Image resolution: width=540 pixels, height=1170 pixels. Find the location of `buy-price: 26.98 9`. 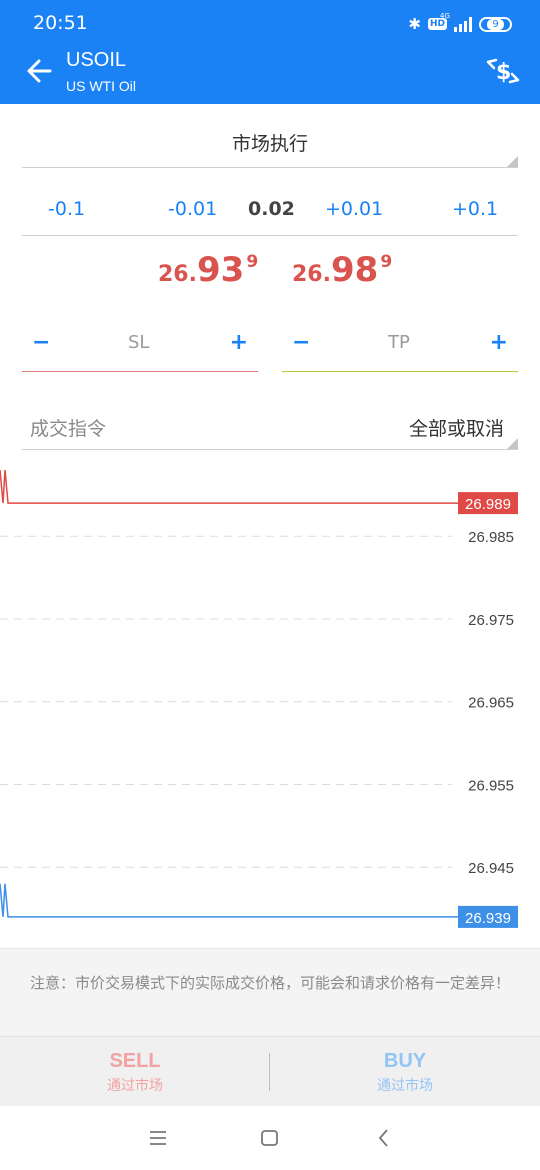

buy-price: 26.98 9 is located at coordinates (342, 270).